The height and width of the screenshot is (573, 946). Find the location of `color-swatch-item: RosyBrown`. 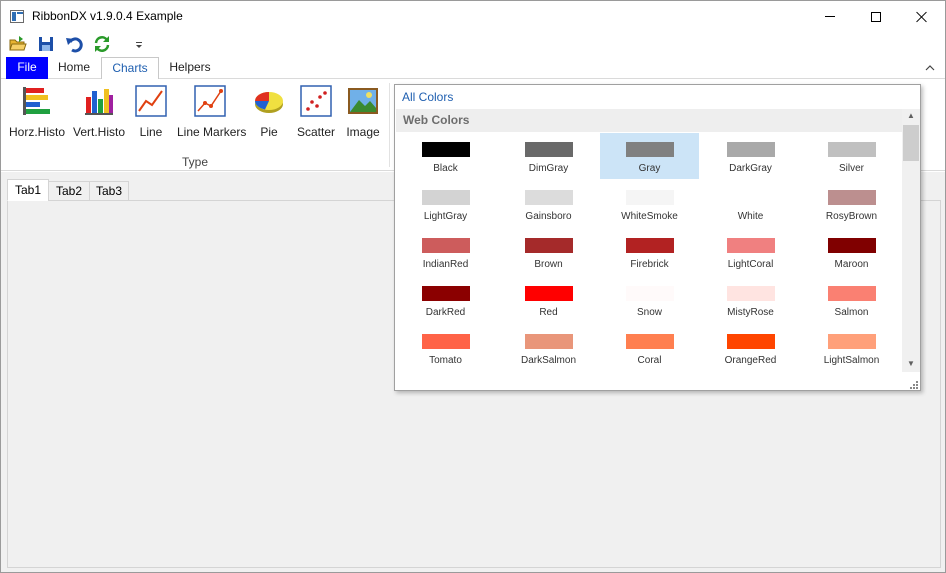

color-swatch-item: RosyBrown is located at coordinates (851, 204).